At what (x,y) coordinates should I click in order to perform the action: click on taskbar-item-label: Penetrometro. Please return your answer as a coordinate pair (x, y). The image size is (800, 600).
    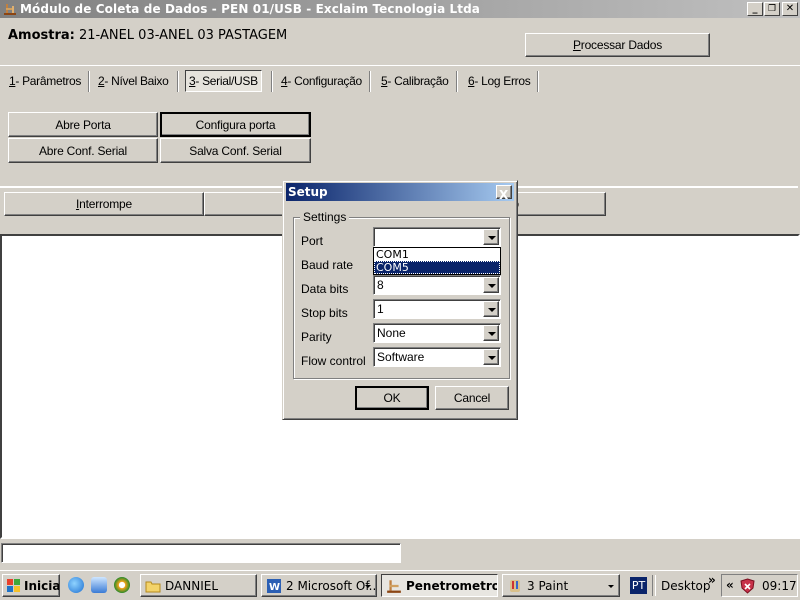
    Looking at the image, I should click on (452, 585).